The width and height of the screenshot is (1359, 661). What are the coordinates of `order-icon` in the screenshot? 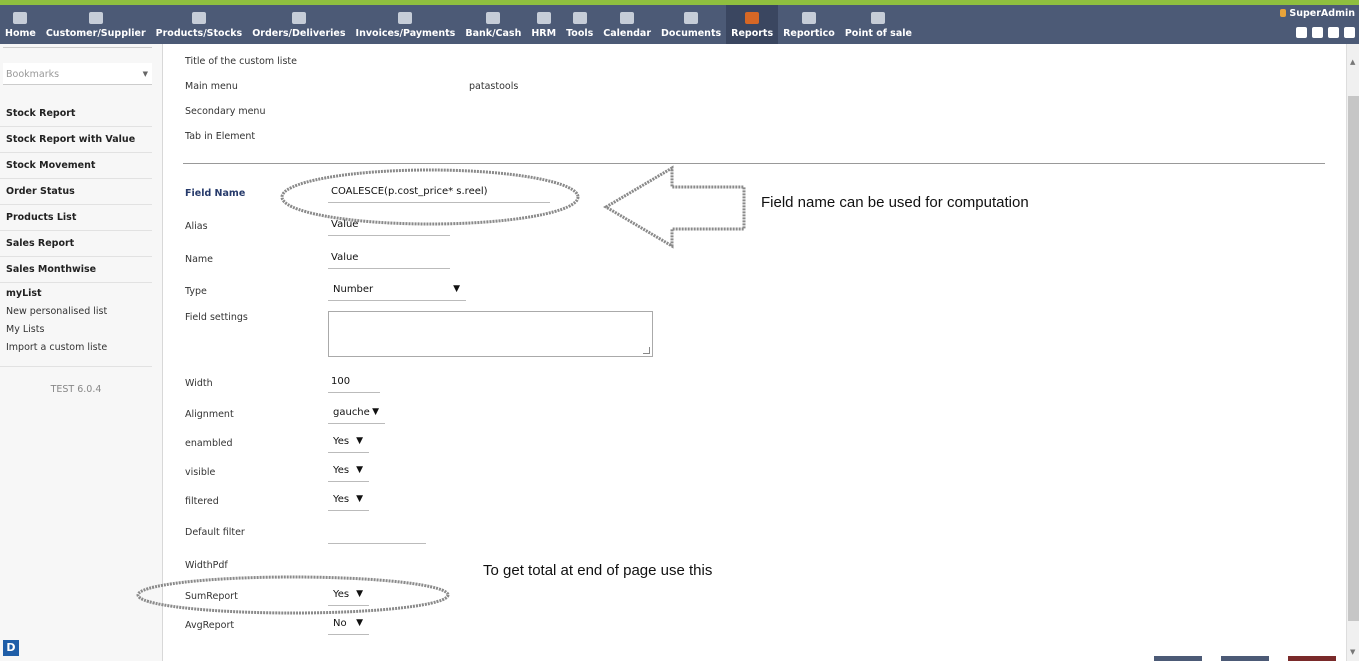 It's located at (298, 18).